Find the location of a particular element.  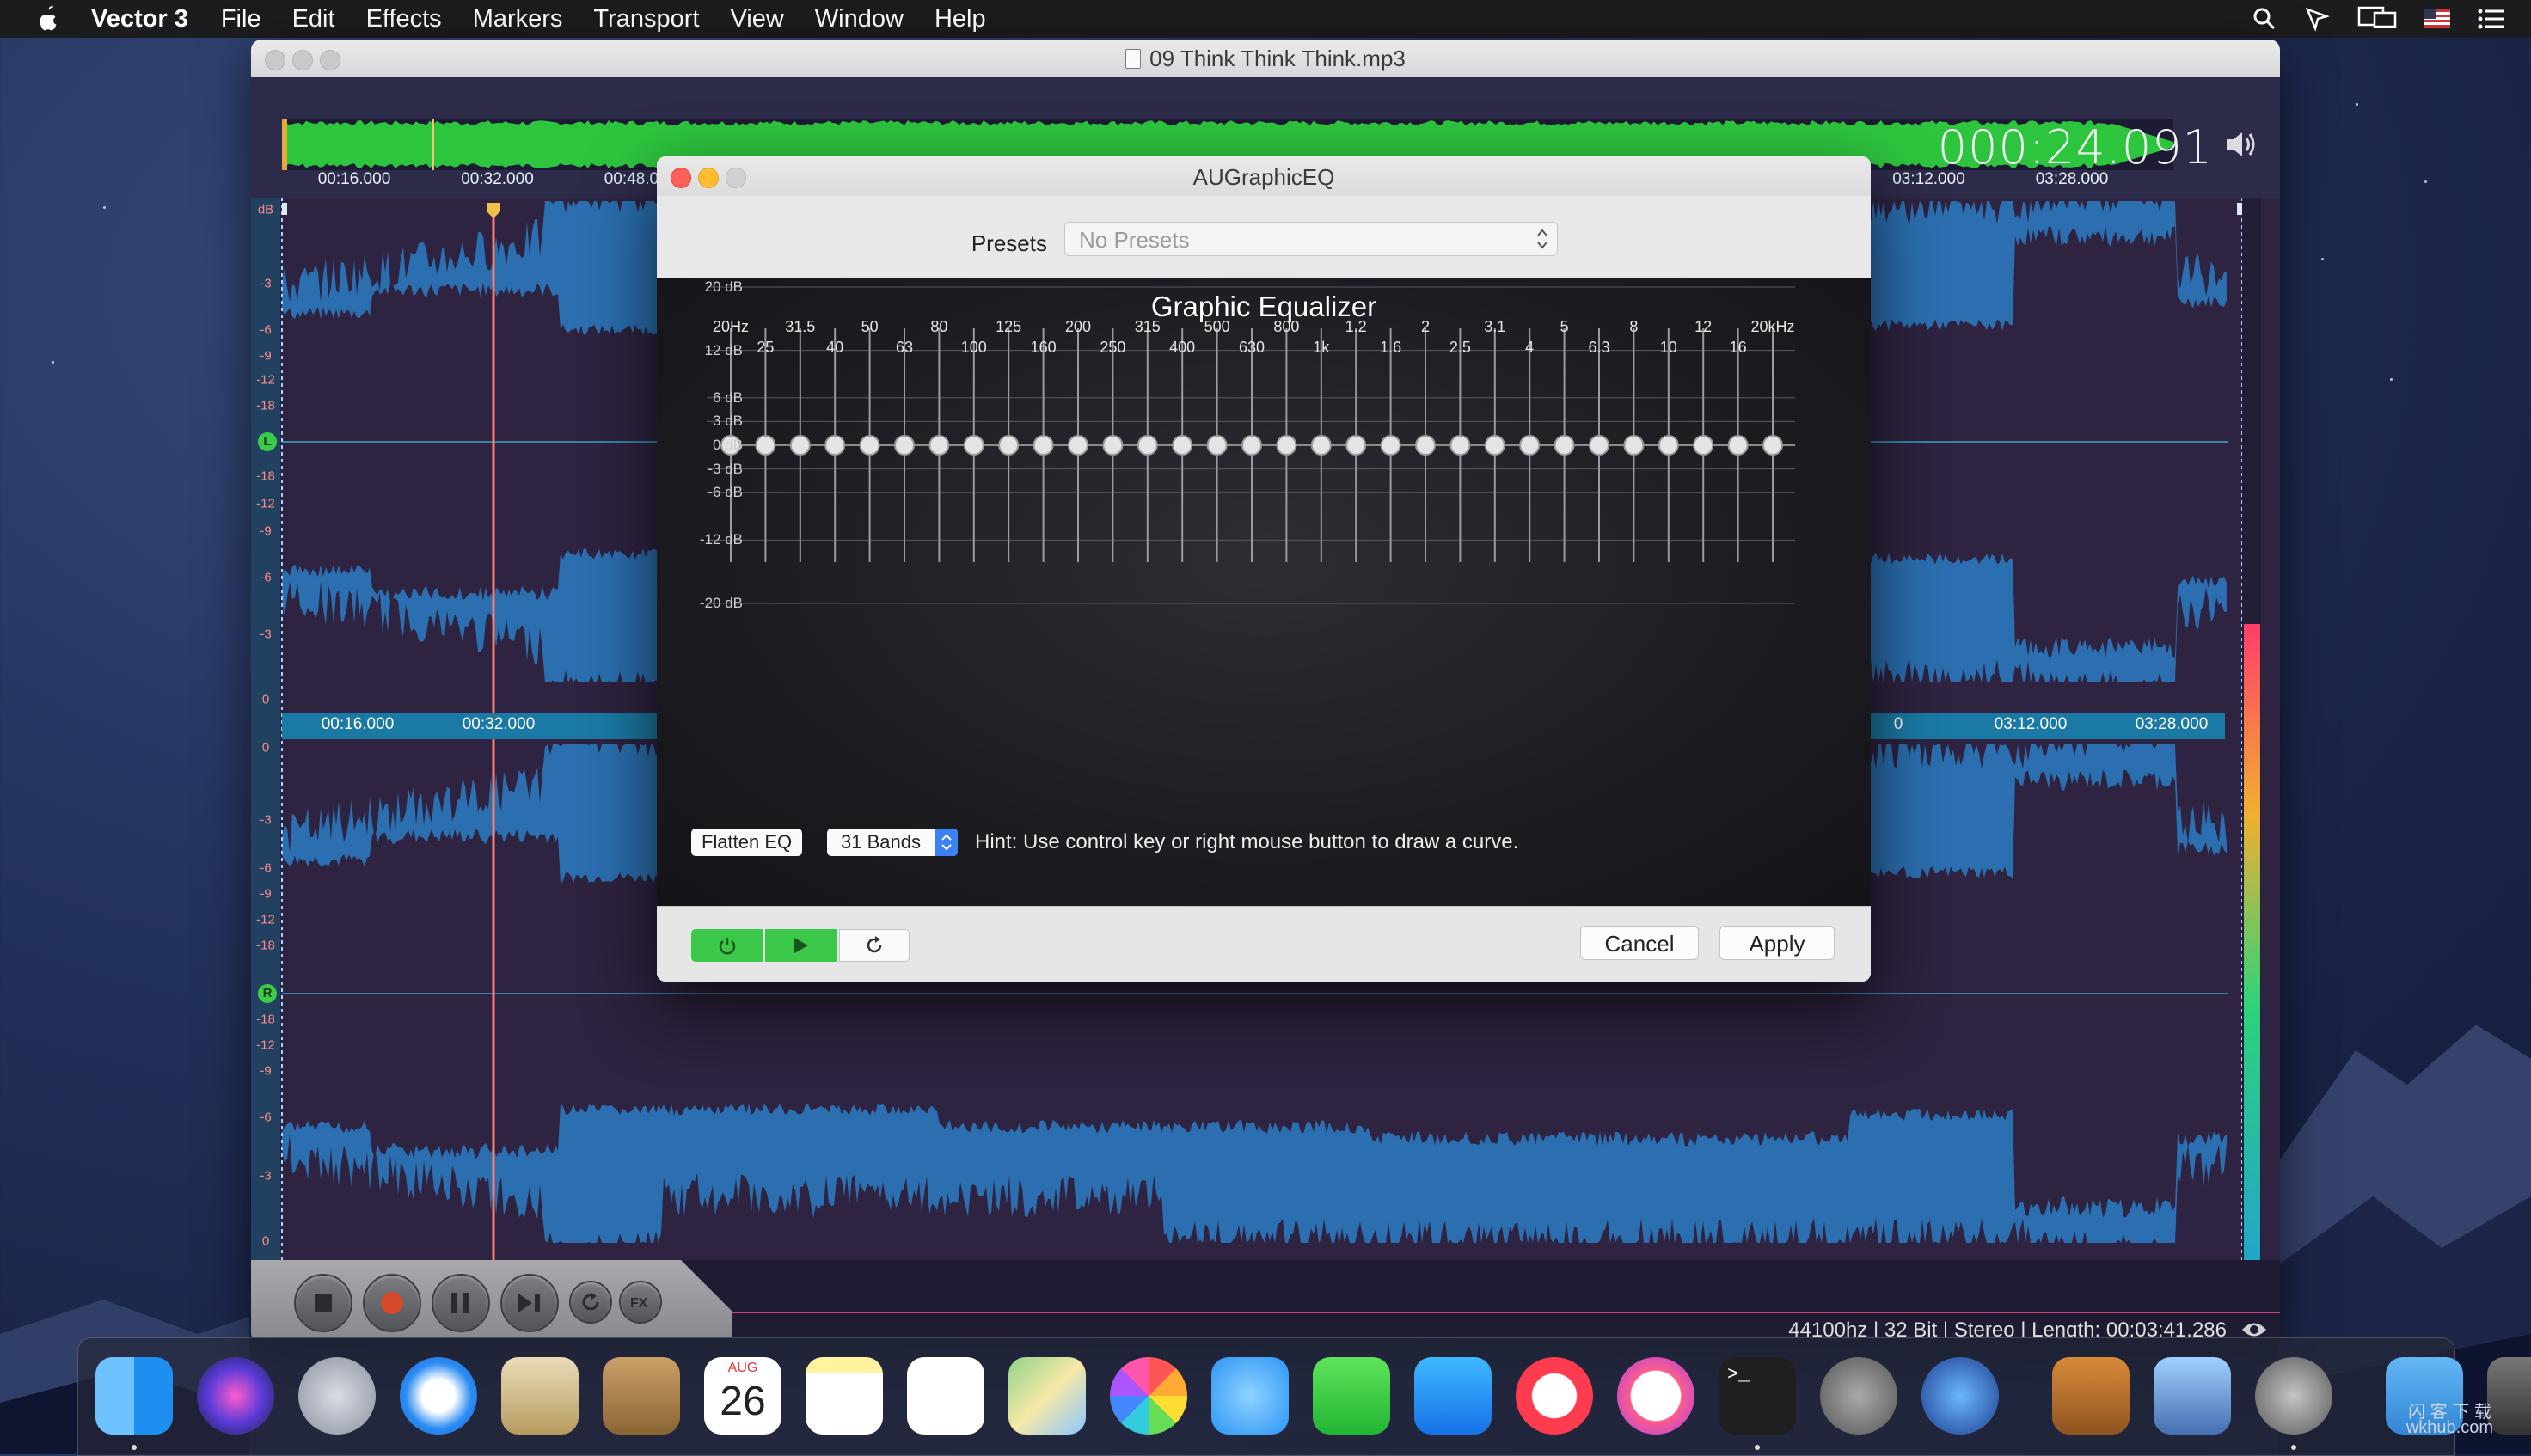

list-icon is located at coordinates (2491, 19).